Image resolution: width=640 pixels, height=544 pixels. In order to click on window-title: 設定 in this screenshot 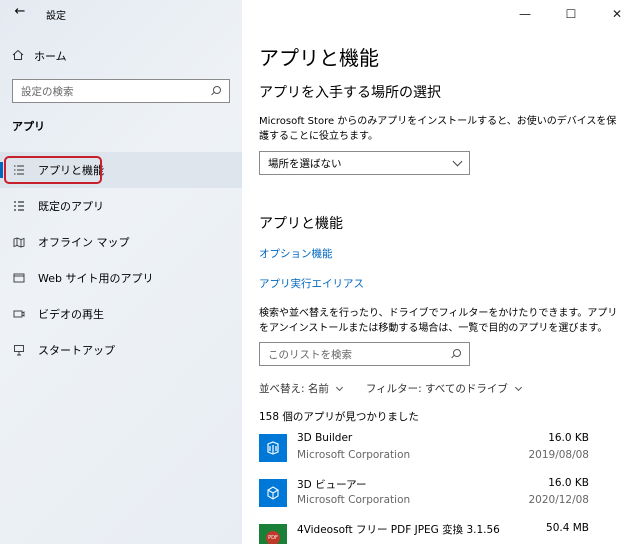, I will do `click(56, 16)`.